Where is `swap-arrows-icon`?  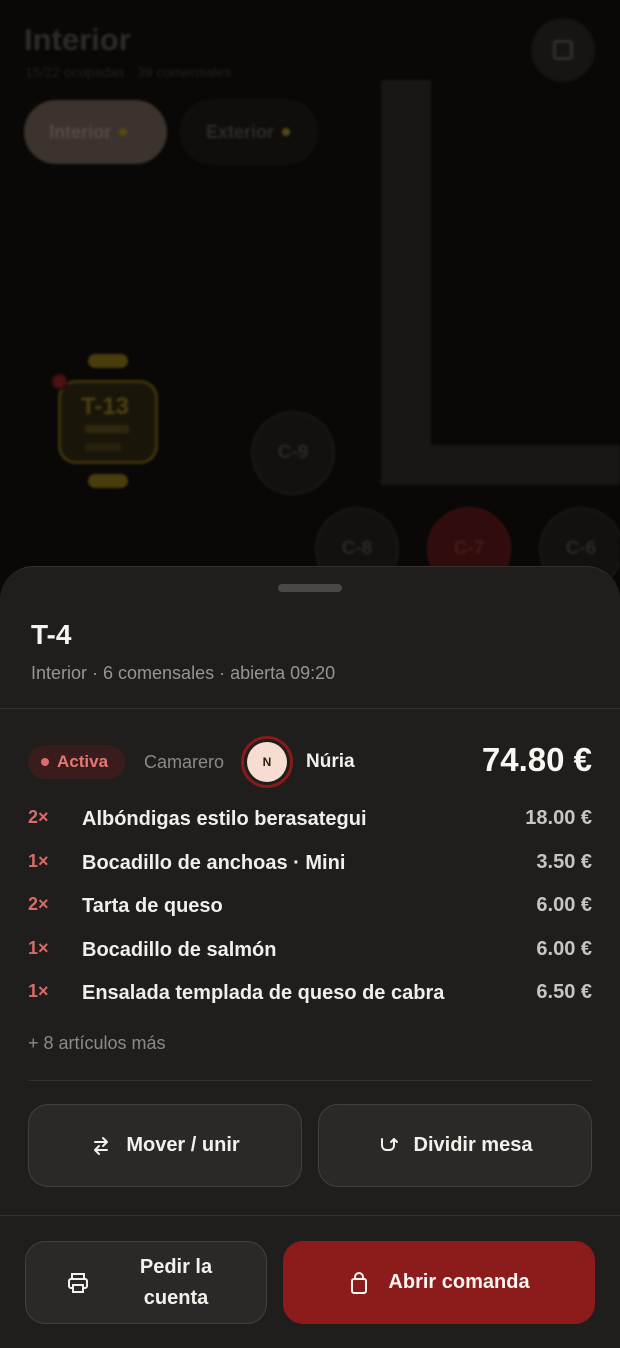 swap-arrows-icon is located at coordinates (101, 1145).